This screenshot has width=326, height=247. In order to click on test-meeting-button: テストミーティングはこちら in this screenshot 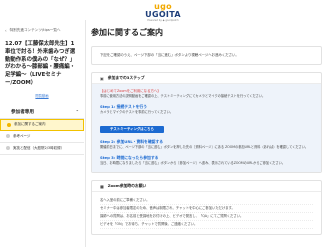, I will do `click(132, 129)`.